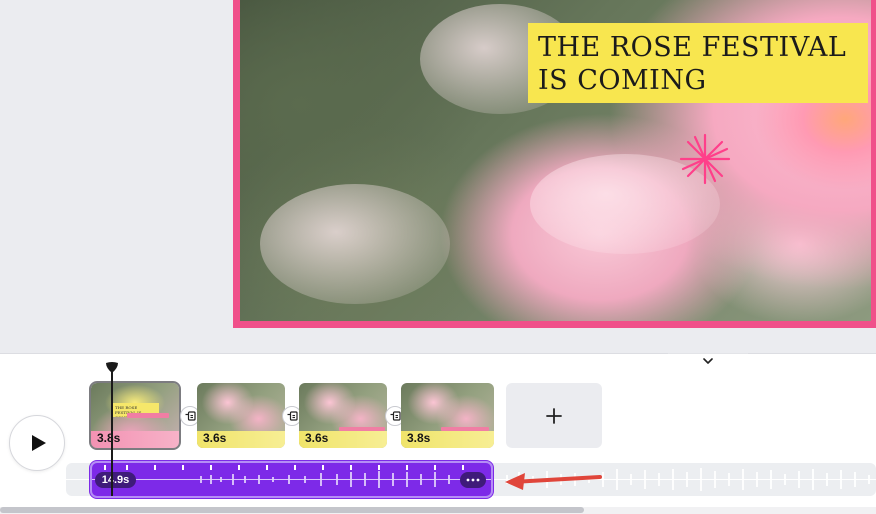 The height and width of the screenshot is (514, 876). I want to click on red-arrow-icon, so click(553, 481).